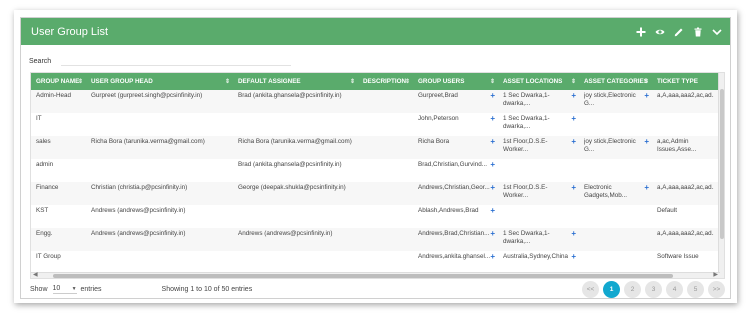 This screenshot has width=752, height=318. I want to click on column-header-asset-locations: ASSET LOCATIONS ⇕, so click(538, 81).